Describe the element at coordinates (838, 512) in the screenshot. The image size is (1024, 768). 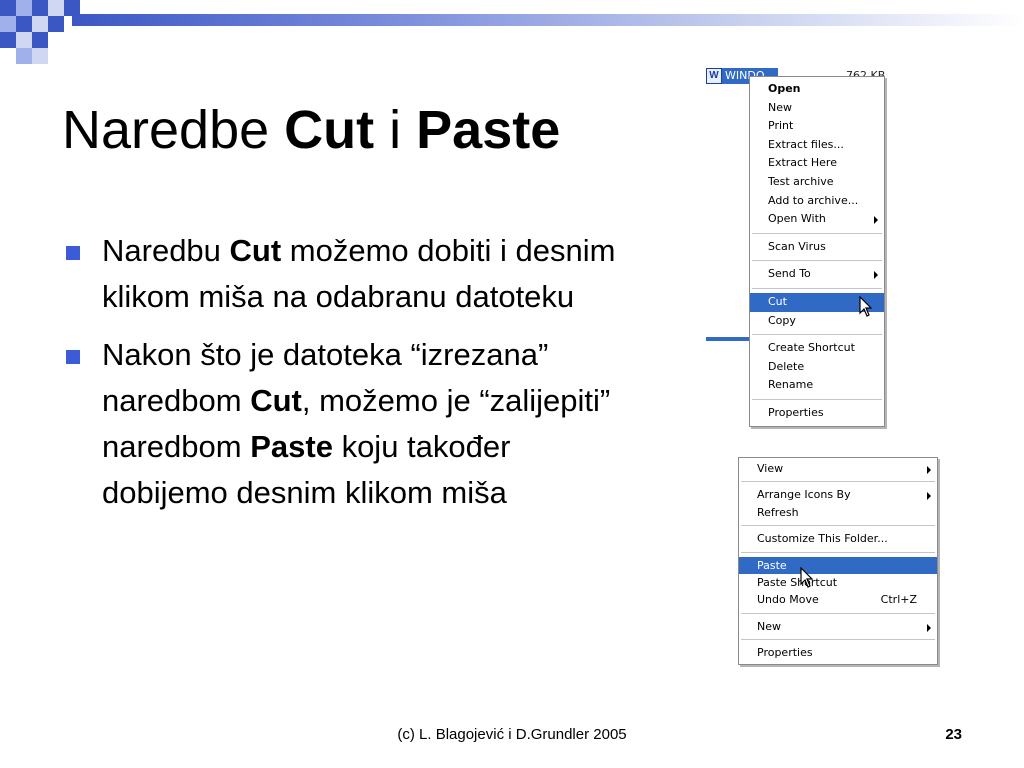
I see `menu-item-refresh: Refresh` at that location.